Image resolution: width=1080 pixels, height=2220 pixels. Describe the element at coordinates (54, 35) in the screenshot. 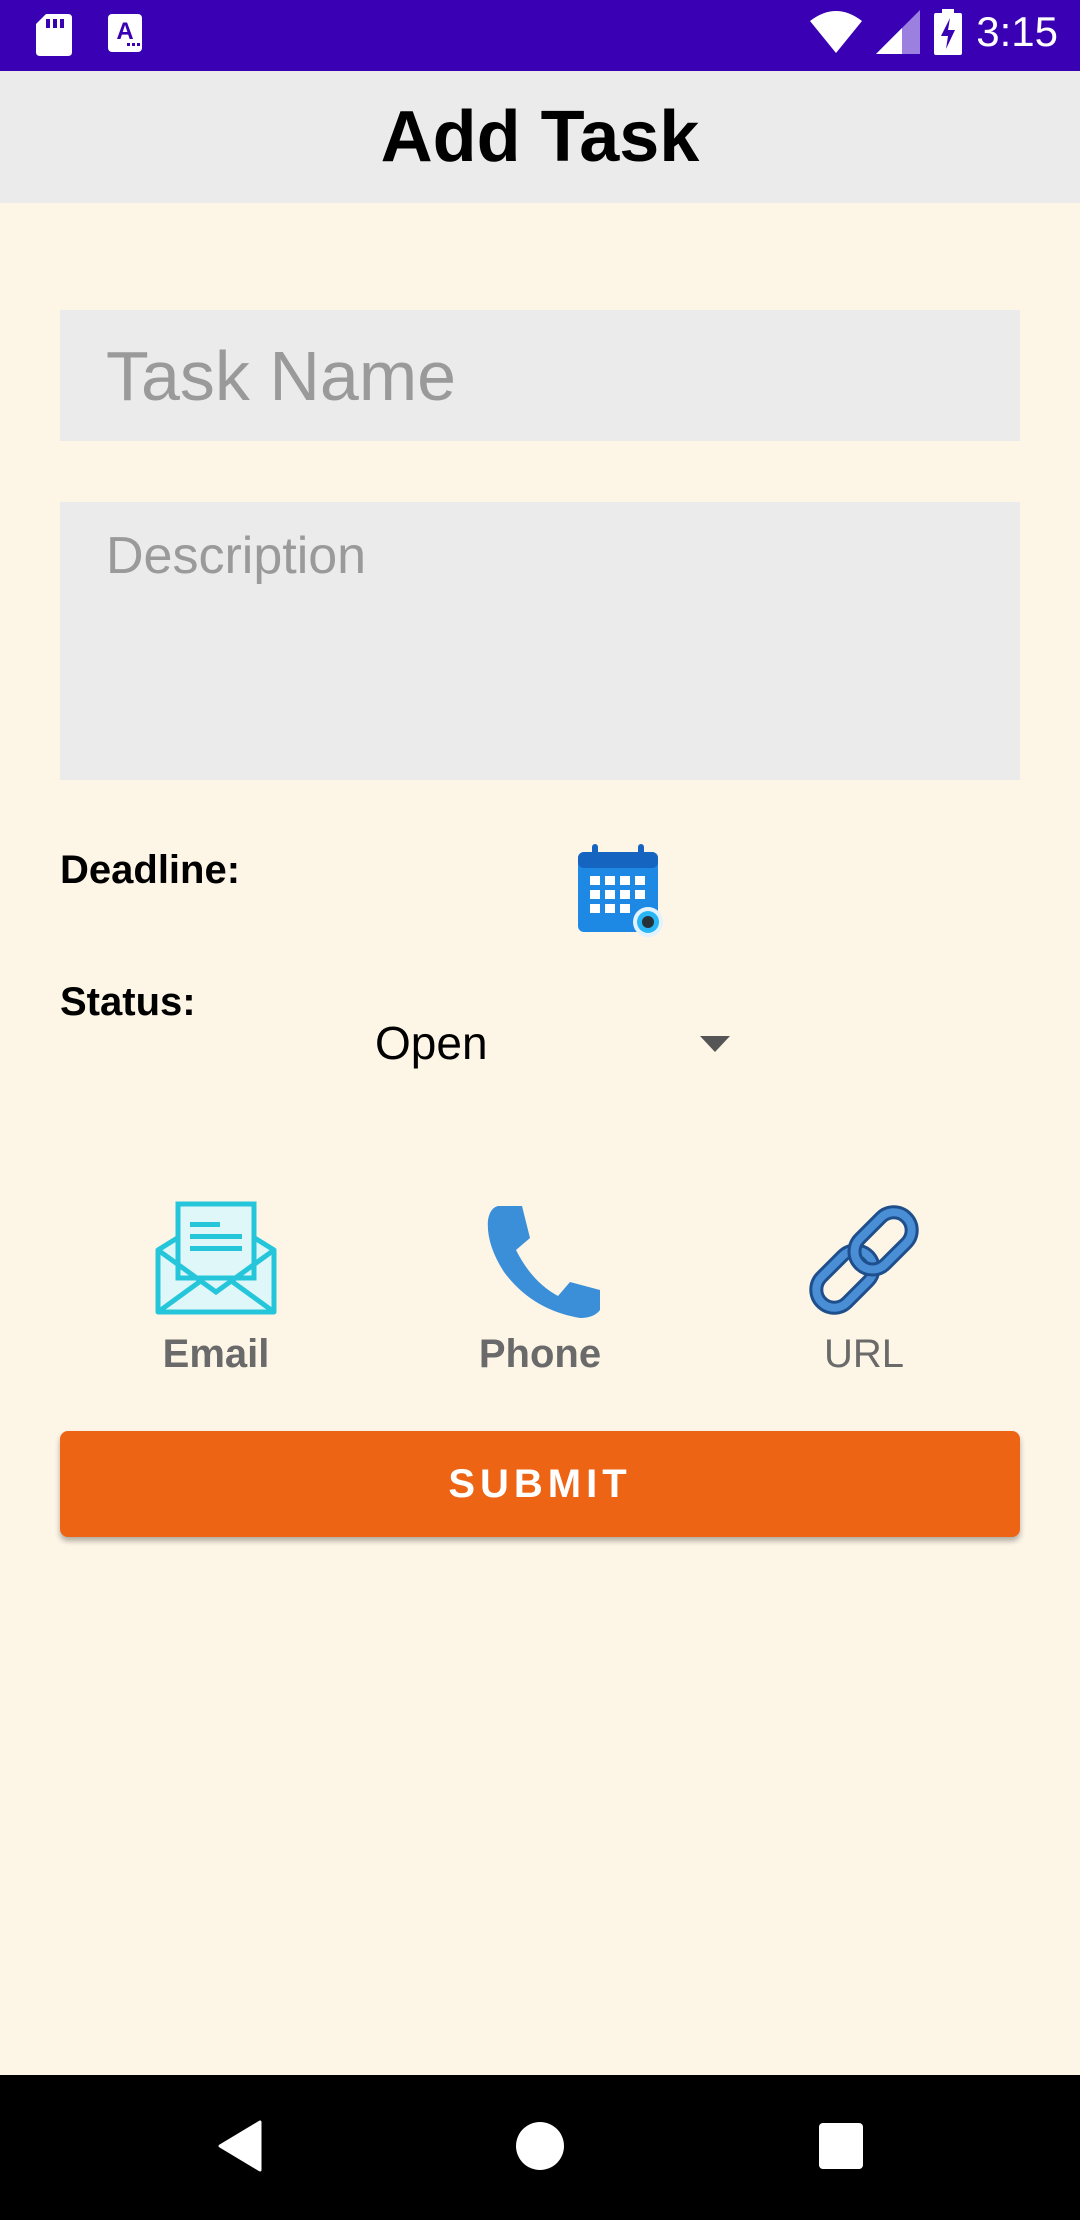

I see `sd-card-icon` at that location.